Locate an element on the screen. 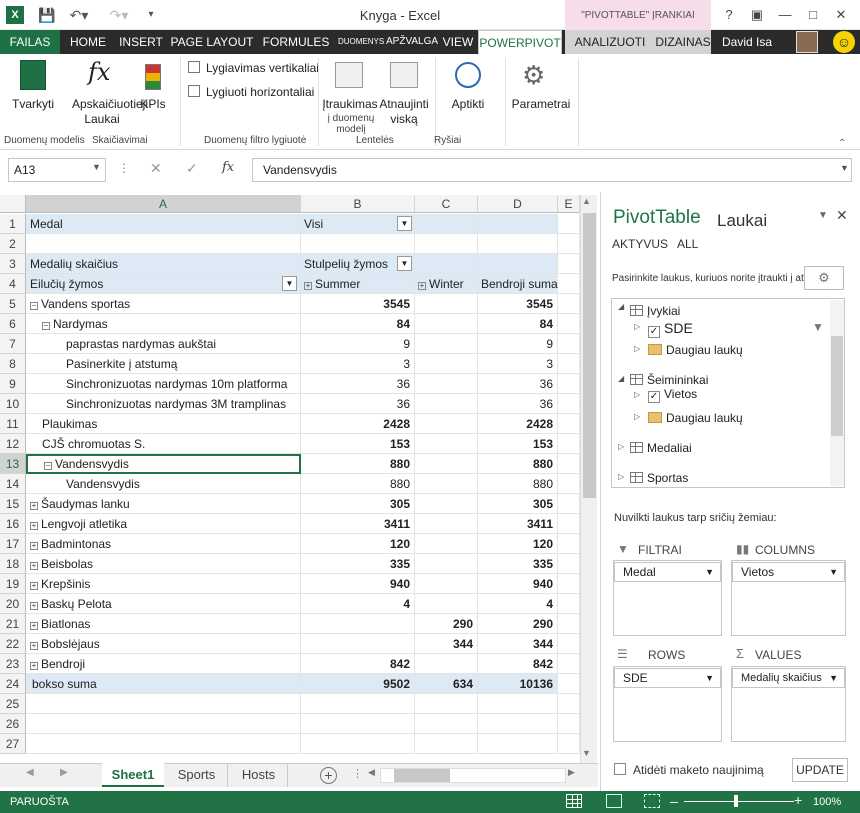  cell-e25 is located at coordinates (569, 704).